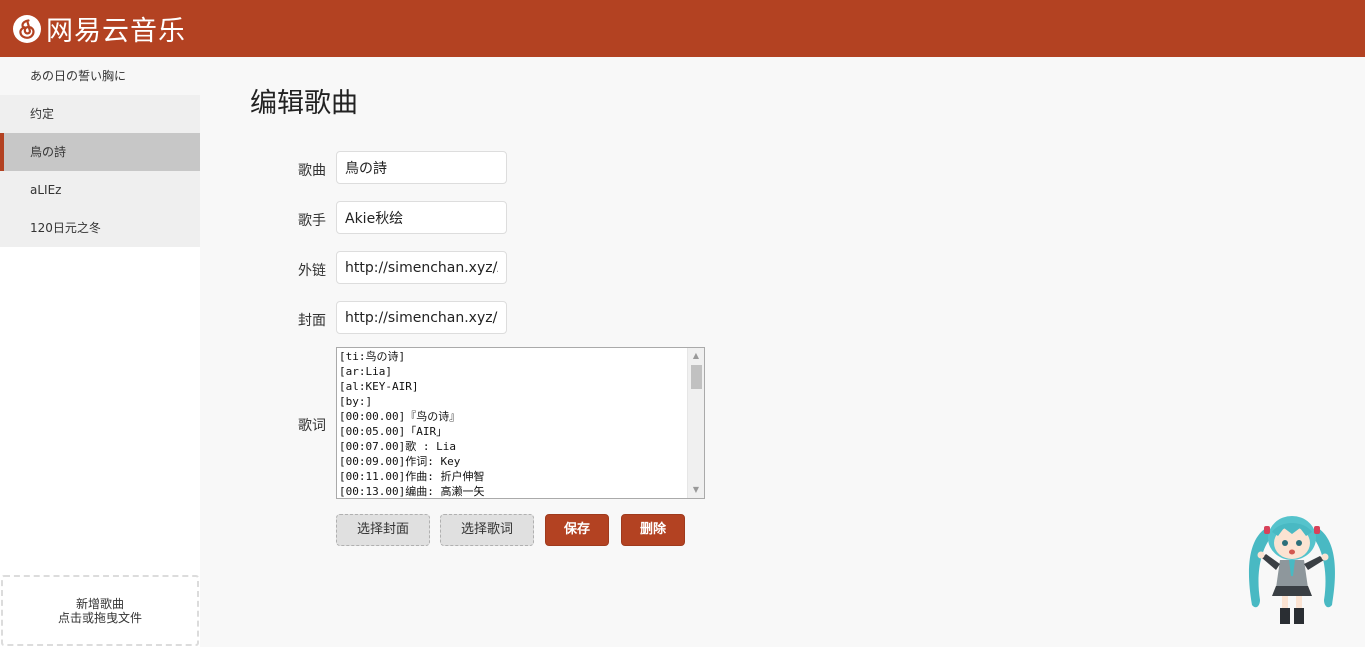 This screenshot has width=1365, height=647. What do you see at coordinates (383, 530) in the screenshot?
I see `choose-cover-button: 选择封面` at bounding box center [383, 530].